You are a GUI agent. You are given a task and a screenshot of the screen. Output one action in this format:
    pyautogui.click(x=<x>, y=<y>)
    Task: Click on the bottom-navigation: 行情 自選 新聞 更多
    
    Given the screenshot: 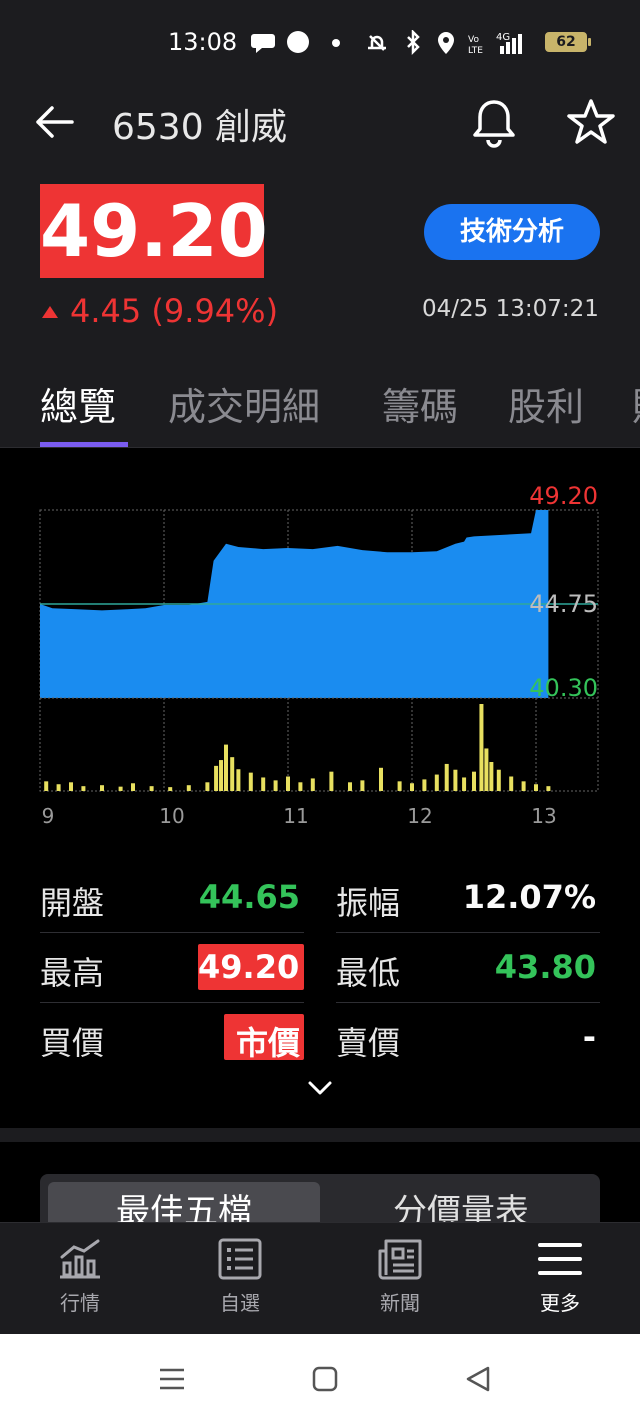 What is the action you would take?
    pyautogui.click(x=320, y=1278)
    